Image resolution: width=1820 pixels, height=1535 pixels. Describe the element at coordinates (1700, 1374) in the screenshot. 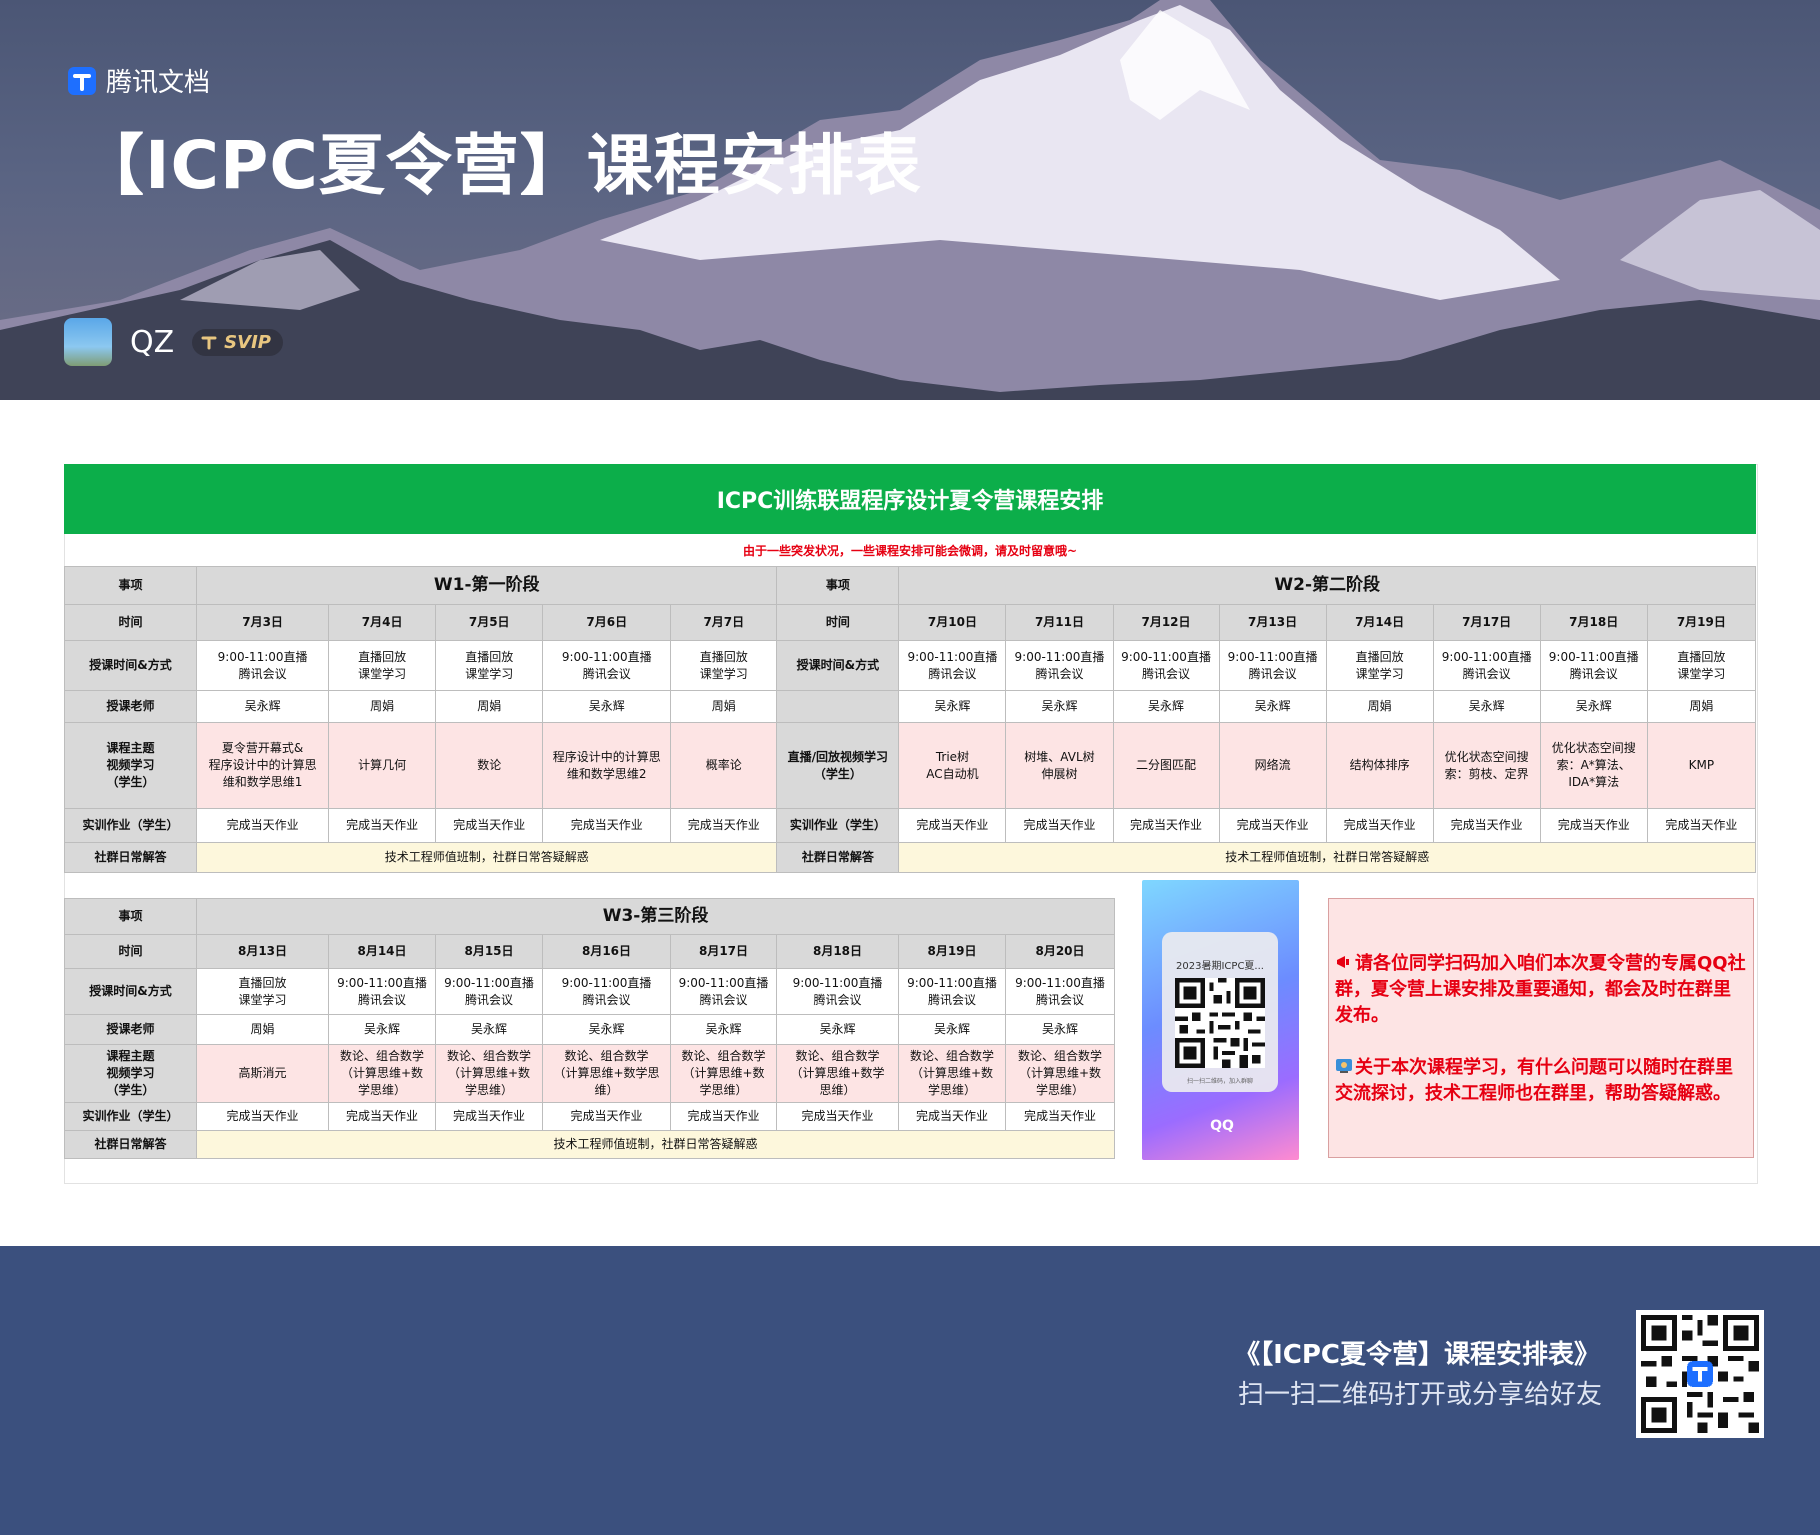

I see `share-qr-code` at that location.